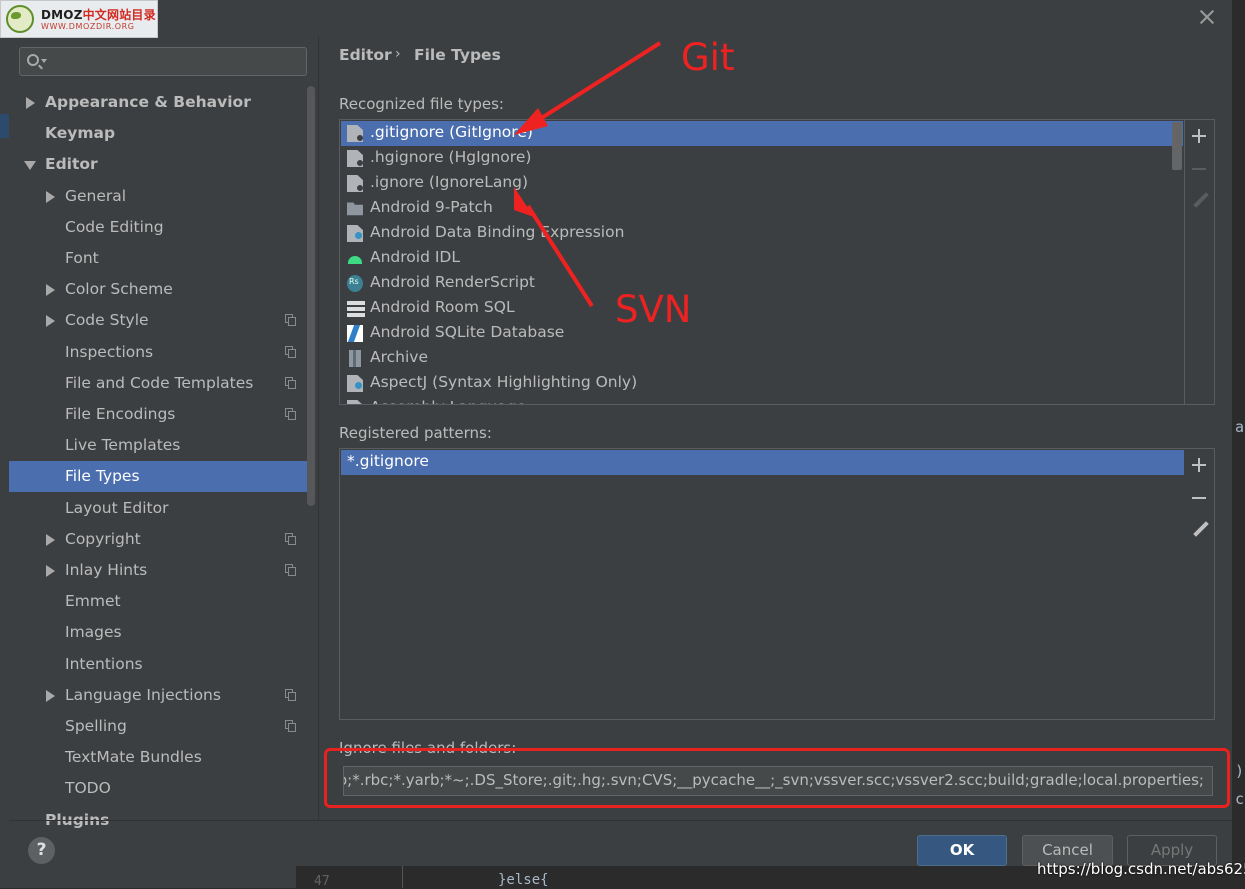 Image resolution: width=1245 pixels, height=889 pixels. I want to click on arrow-to-gitignore, so click(596, 83).